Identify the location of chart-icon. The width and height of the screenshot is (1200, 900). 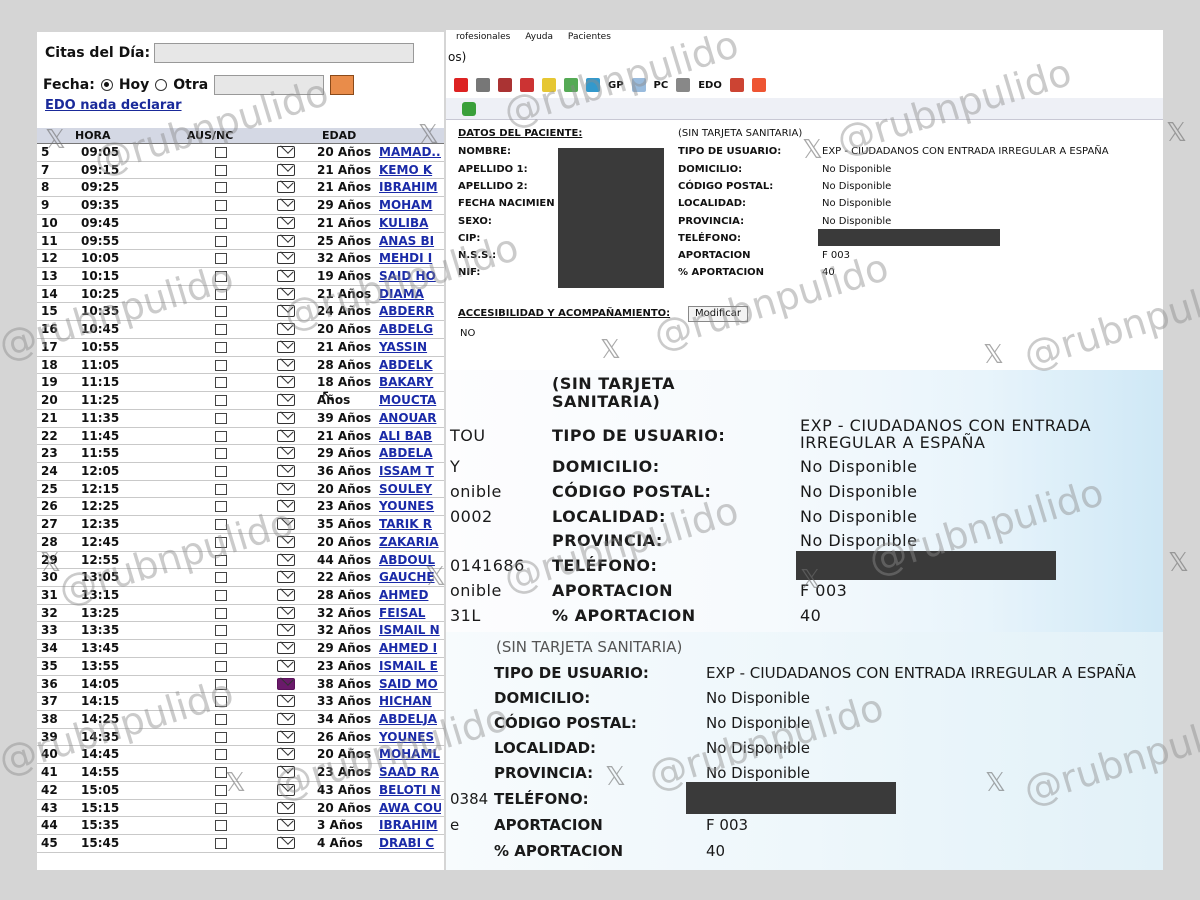
(505, 85).